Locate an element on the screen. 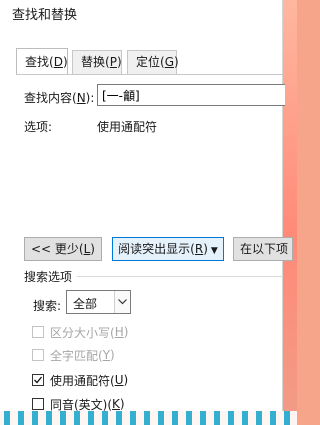  tab-find-key: D is located at coordinates (58, 62).